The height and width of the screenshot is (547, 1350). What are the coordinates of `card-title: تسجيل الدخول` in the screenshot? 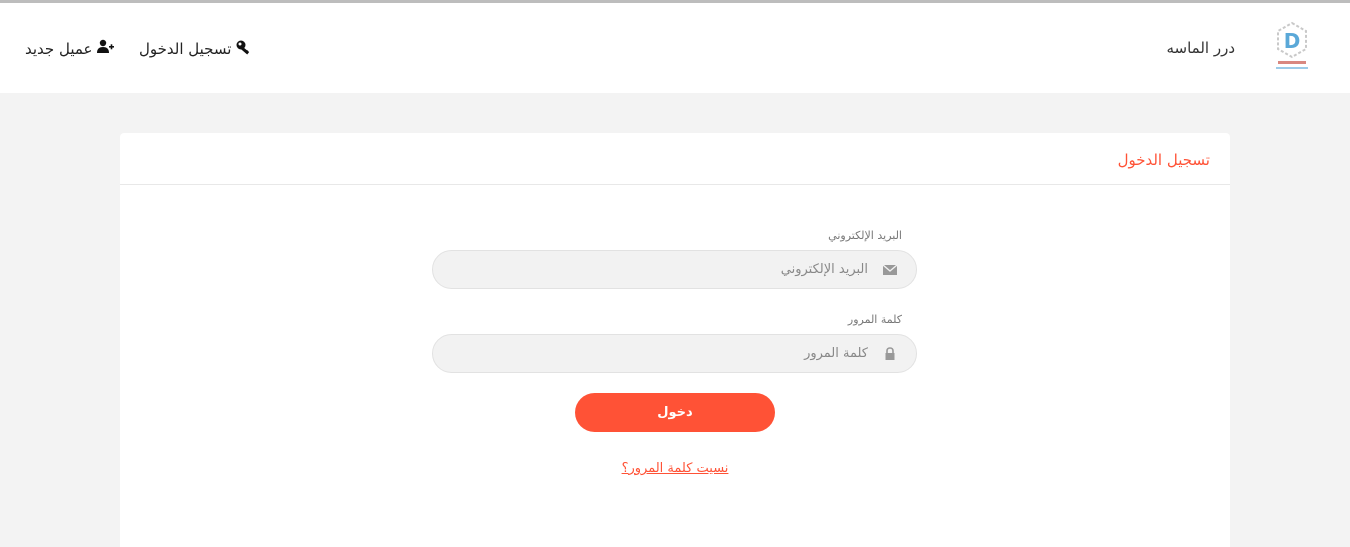 It's located at (1163, 160).